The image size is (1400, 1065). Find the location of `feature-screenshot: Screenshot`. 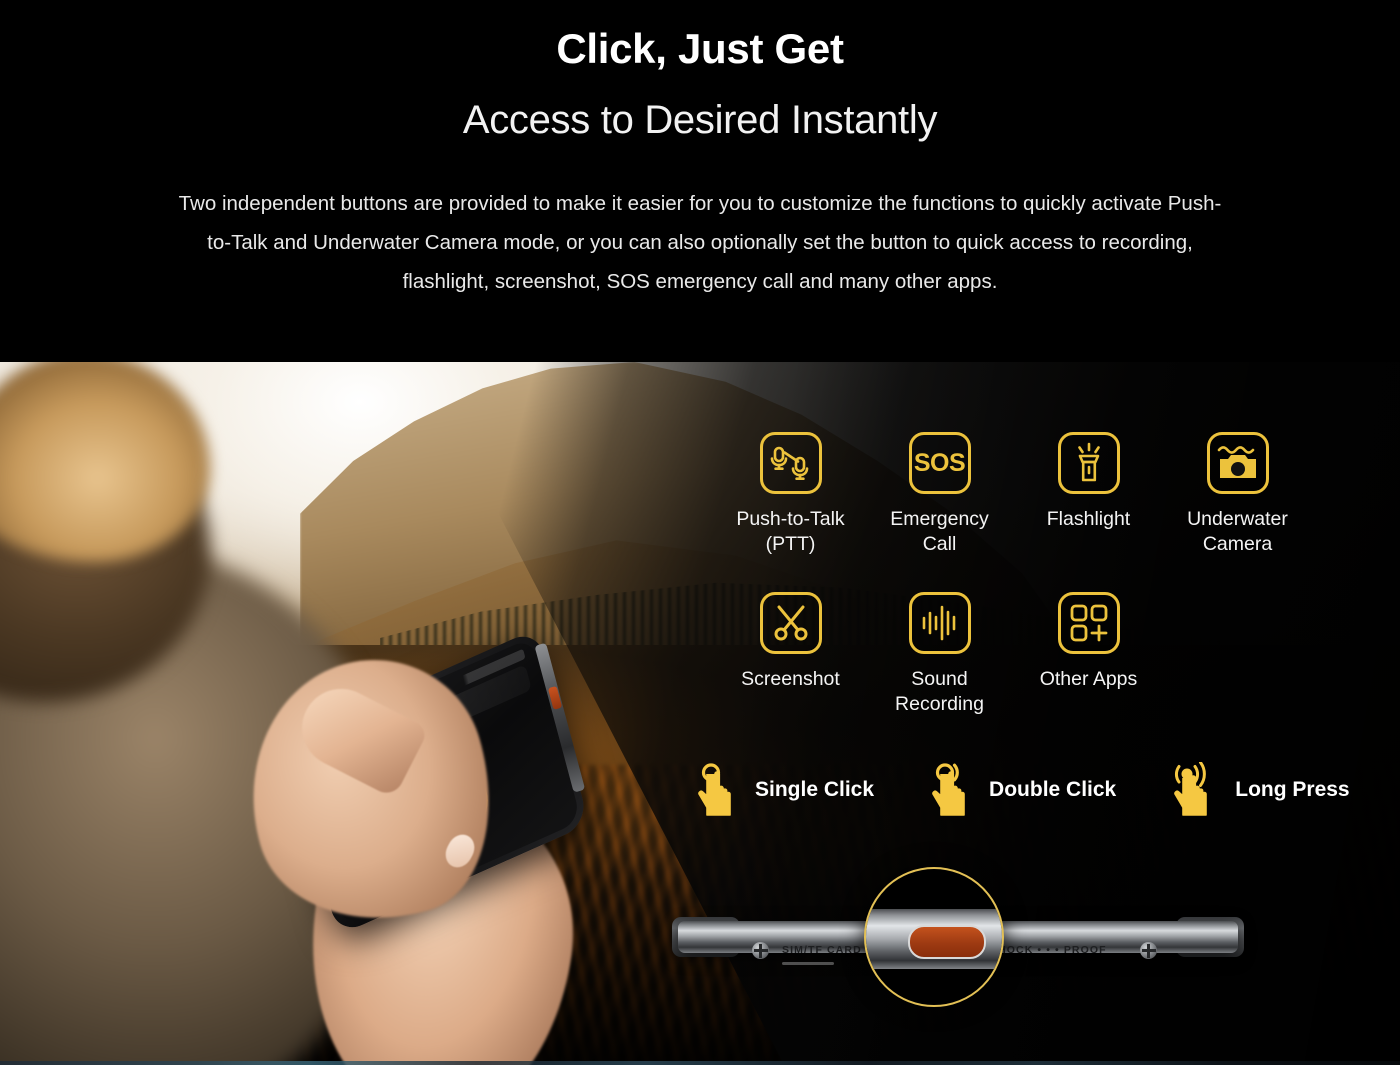

feature-screenshot: Screenshot is located at coordinates (790, 654).